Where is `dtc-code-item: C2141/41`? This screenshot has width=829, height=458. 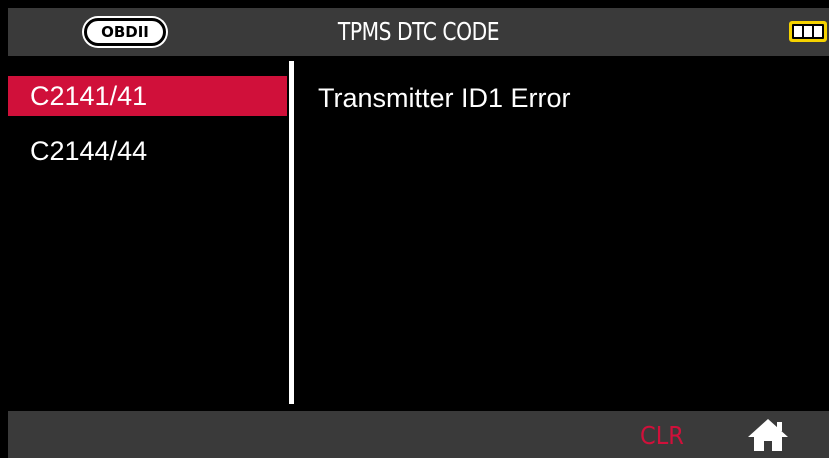 dtc-code-item: C2141/41 is located at coordinates (147, 96).